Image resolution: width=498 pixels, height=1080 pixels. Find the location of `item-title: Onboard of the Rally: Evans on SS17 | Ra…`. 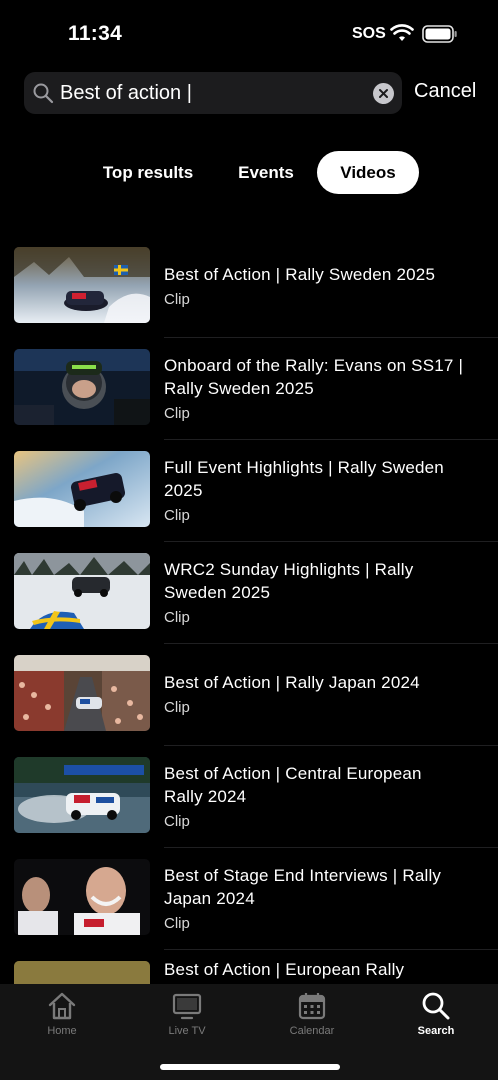

item-title: Onboard of the Rally: Evans on SS17 | Ra… is located at coordinates (314, 376).